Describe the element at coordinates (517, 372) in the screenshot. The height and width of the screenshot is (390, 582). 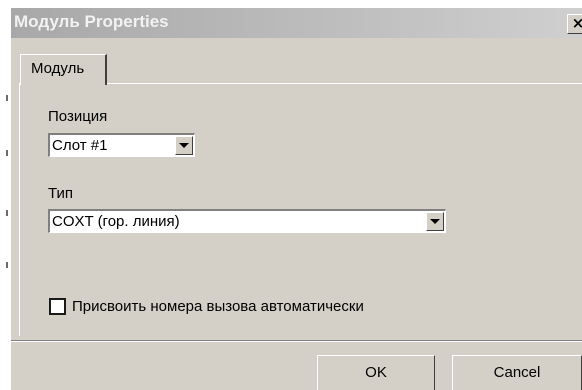
I see `cancel-button: Cancel` at that location.